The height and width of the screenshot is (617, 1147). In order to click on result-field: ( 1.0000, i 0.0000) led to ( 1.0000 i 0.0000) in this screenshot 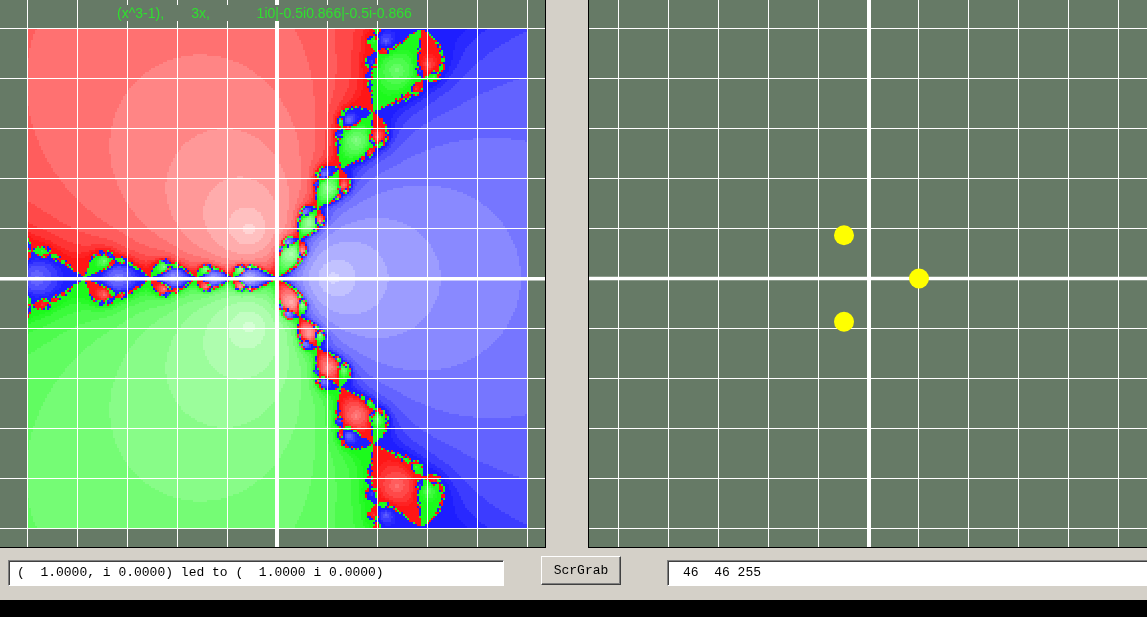, I will do `click(256, 573)`.